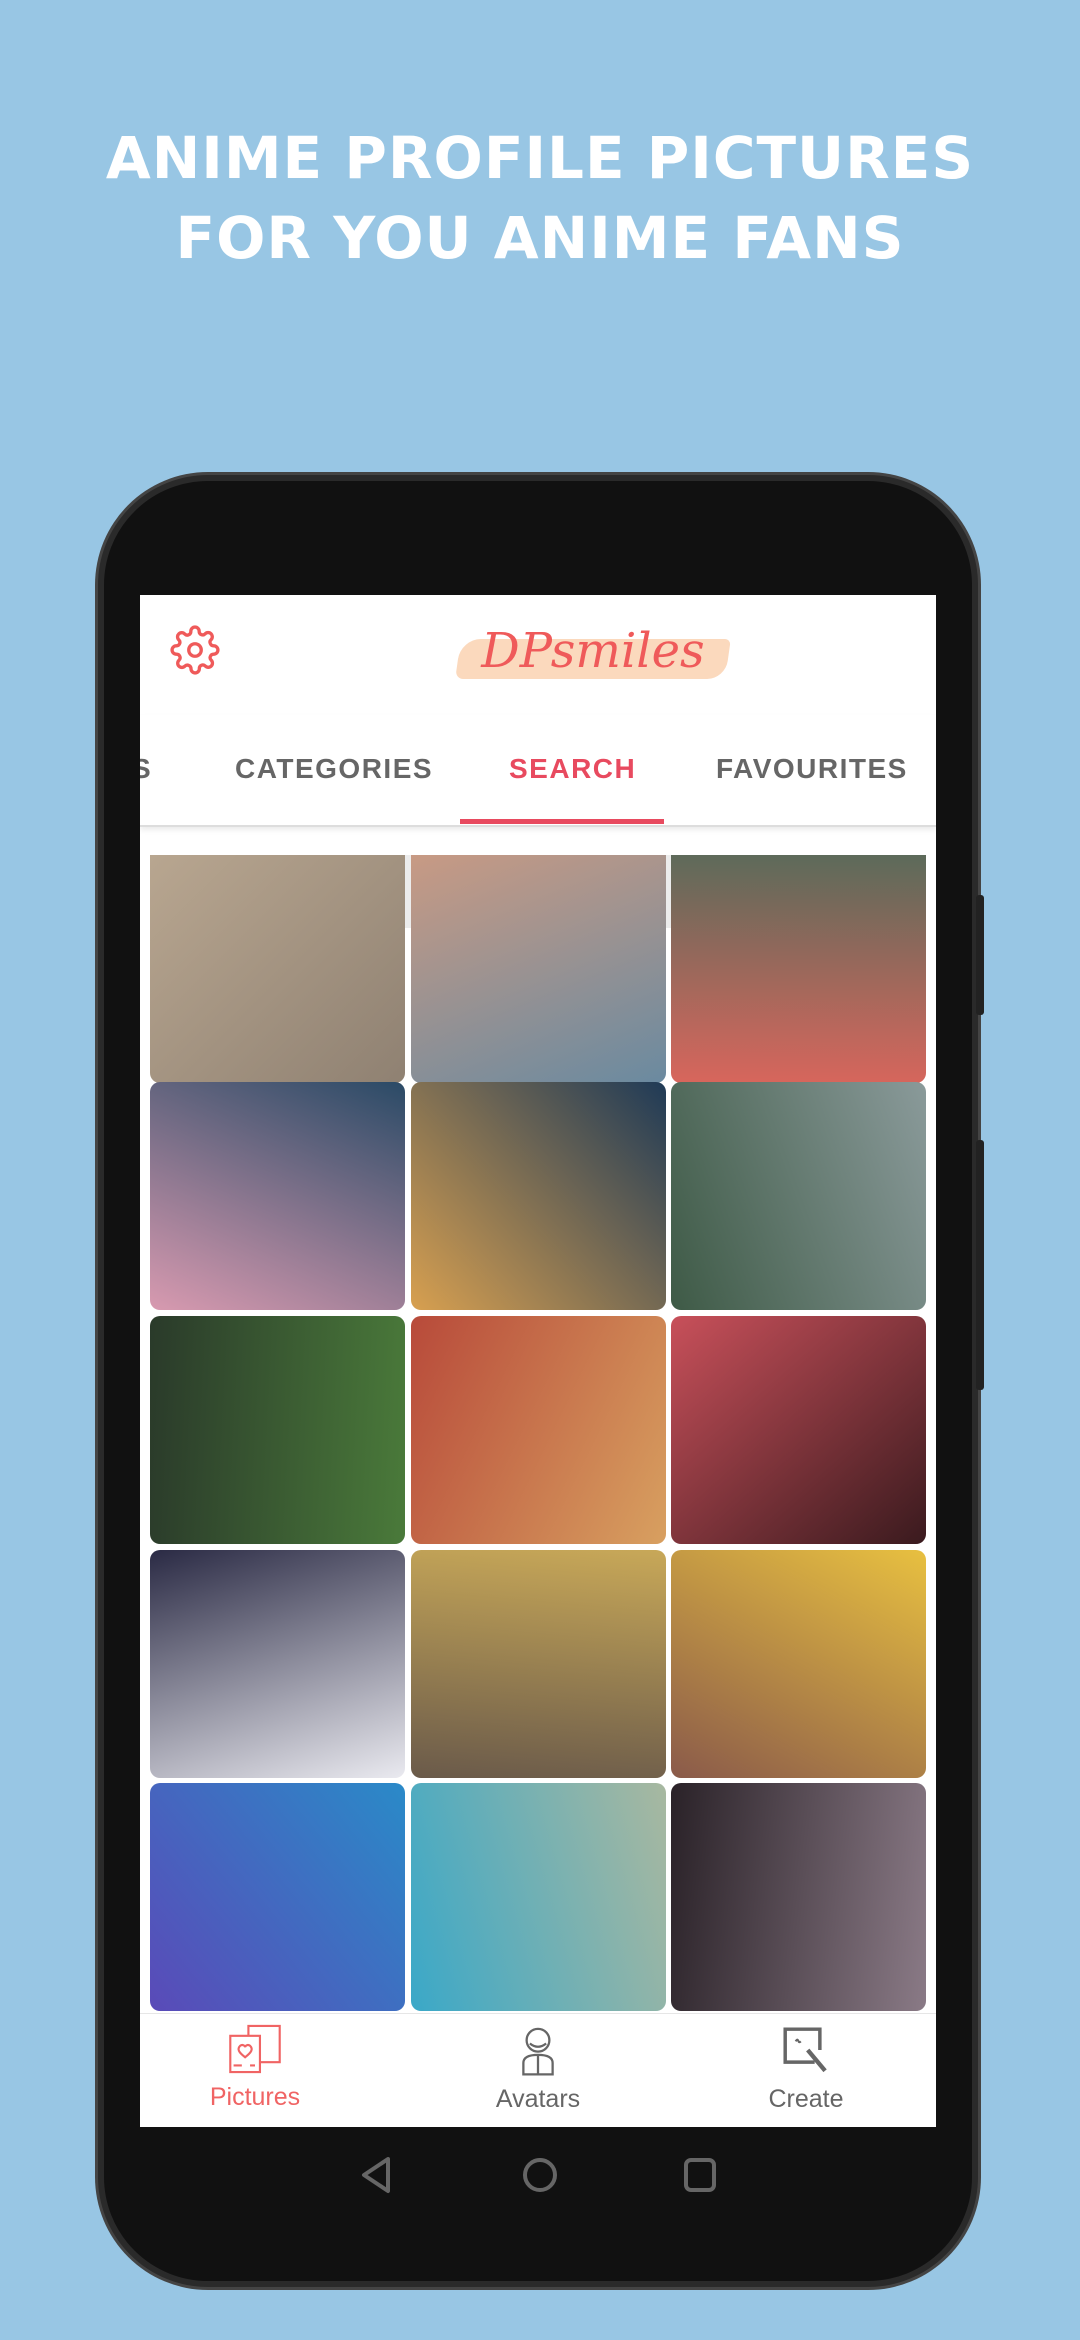 The height and width of the screenshot is (2340, 1080). I want to click on tab-categories: CATEGORIES, so click(334, 769).